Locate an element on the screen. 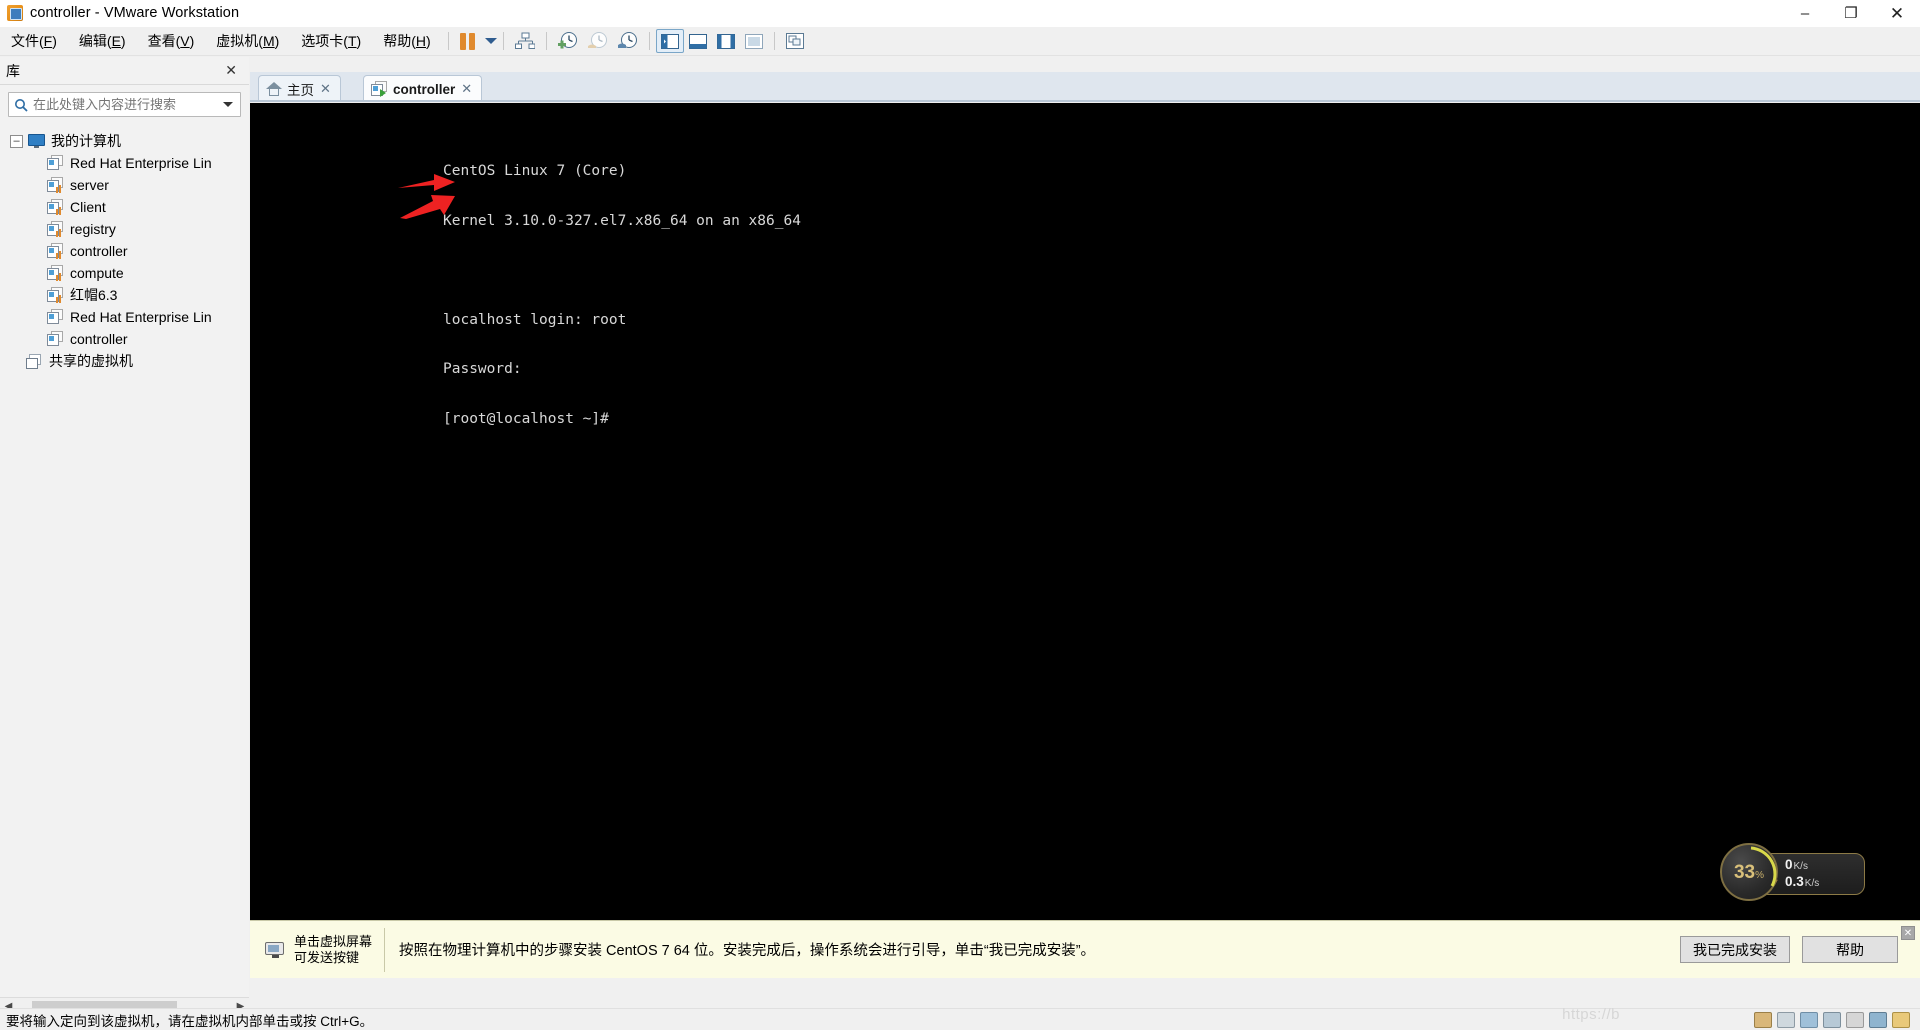  upload-speed-unit: K/s is located at coordinates (1800, 866).